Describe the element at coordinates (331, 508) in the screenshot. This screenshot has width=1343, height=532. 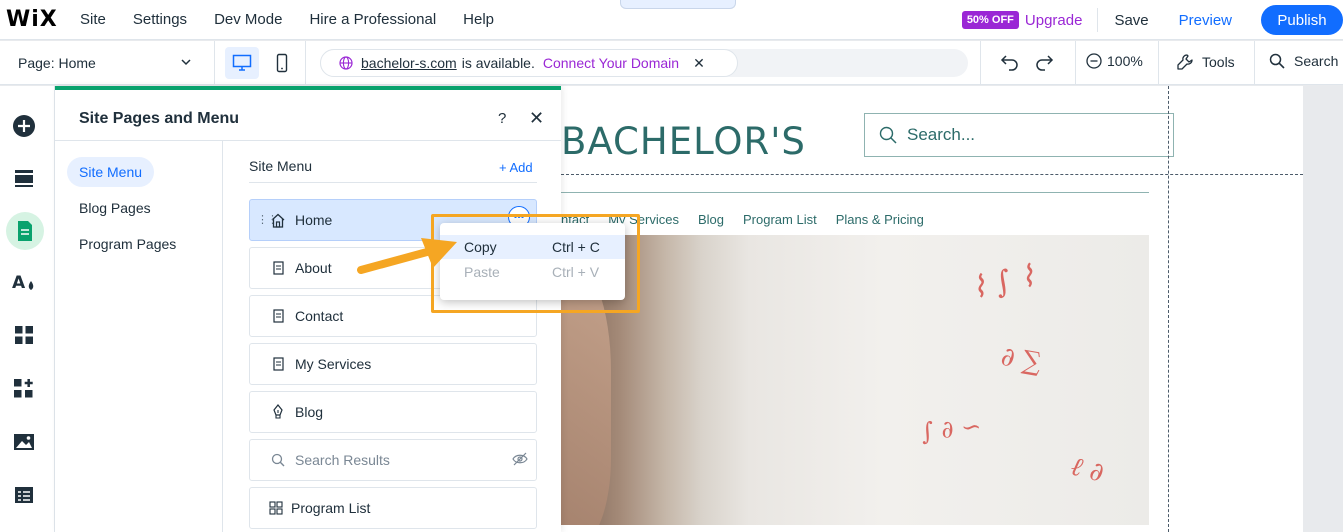
I see `page-label: Program List` at that location.